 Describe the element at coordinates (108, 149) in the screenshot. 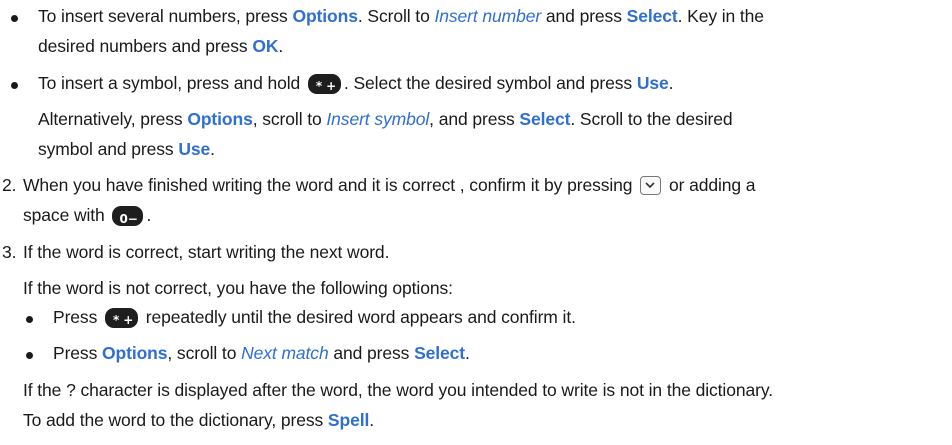

I see `text: symbol and press` at that location.